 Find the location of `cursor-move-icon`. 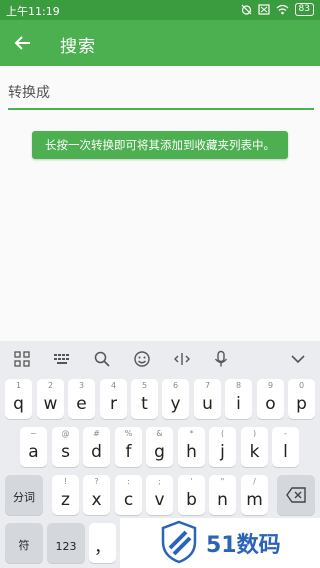

cursor-move-icon is located at coordinates (182, 359).